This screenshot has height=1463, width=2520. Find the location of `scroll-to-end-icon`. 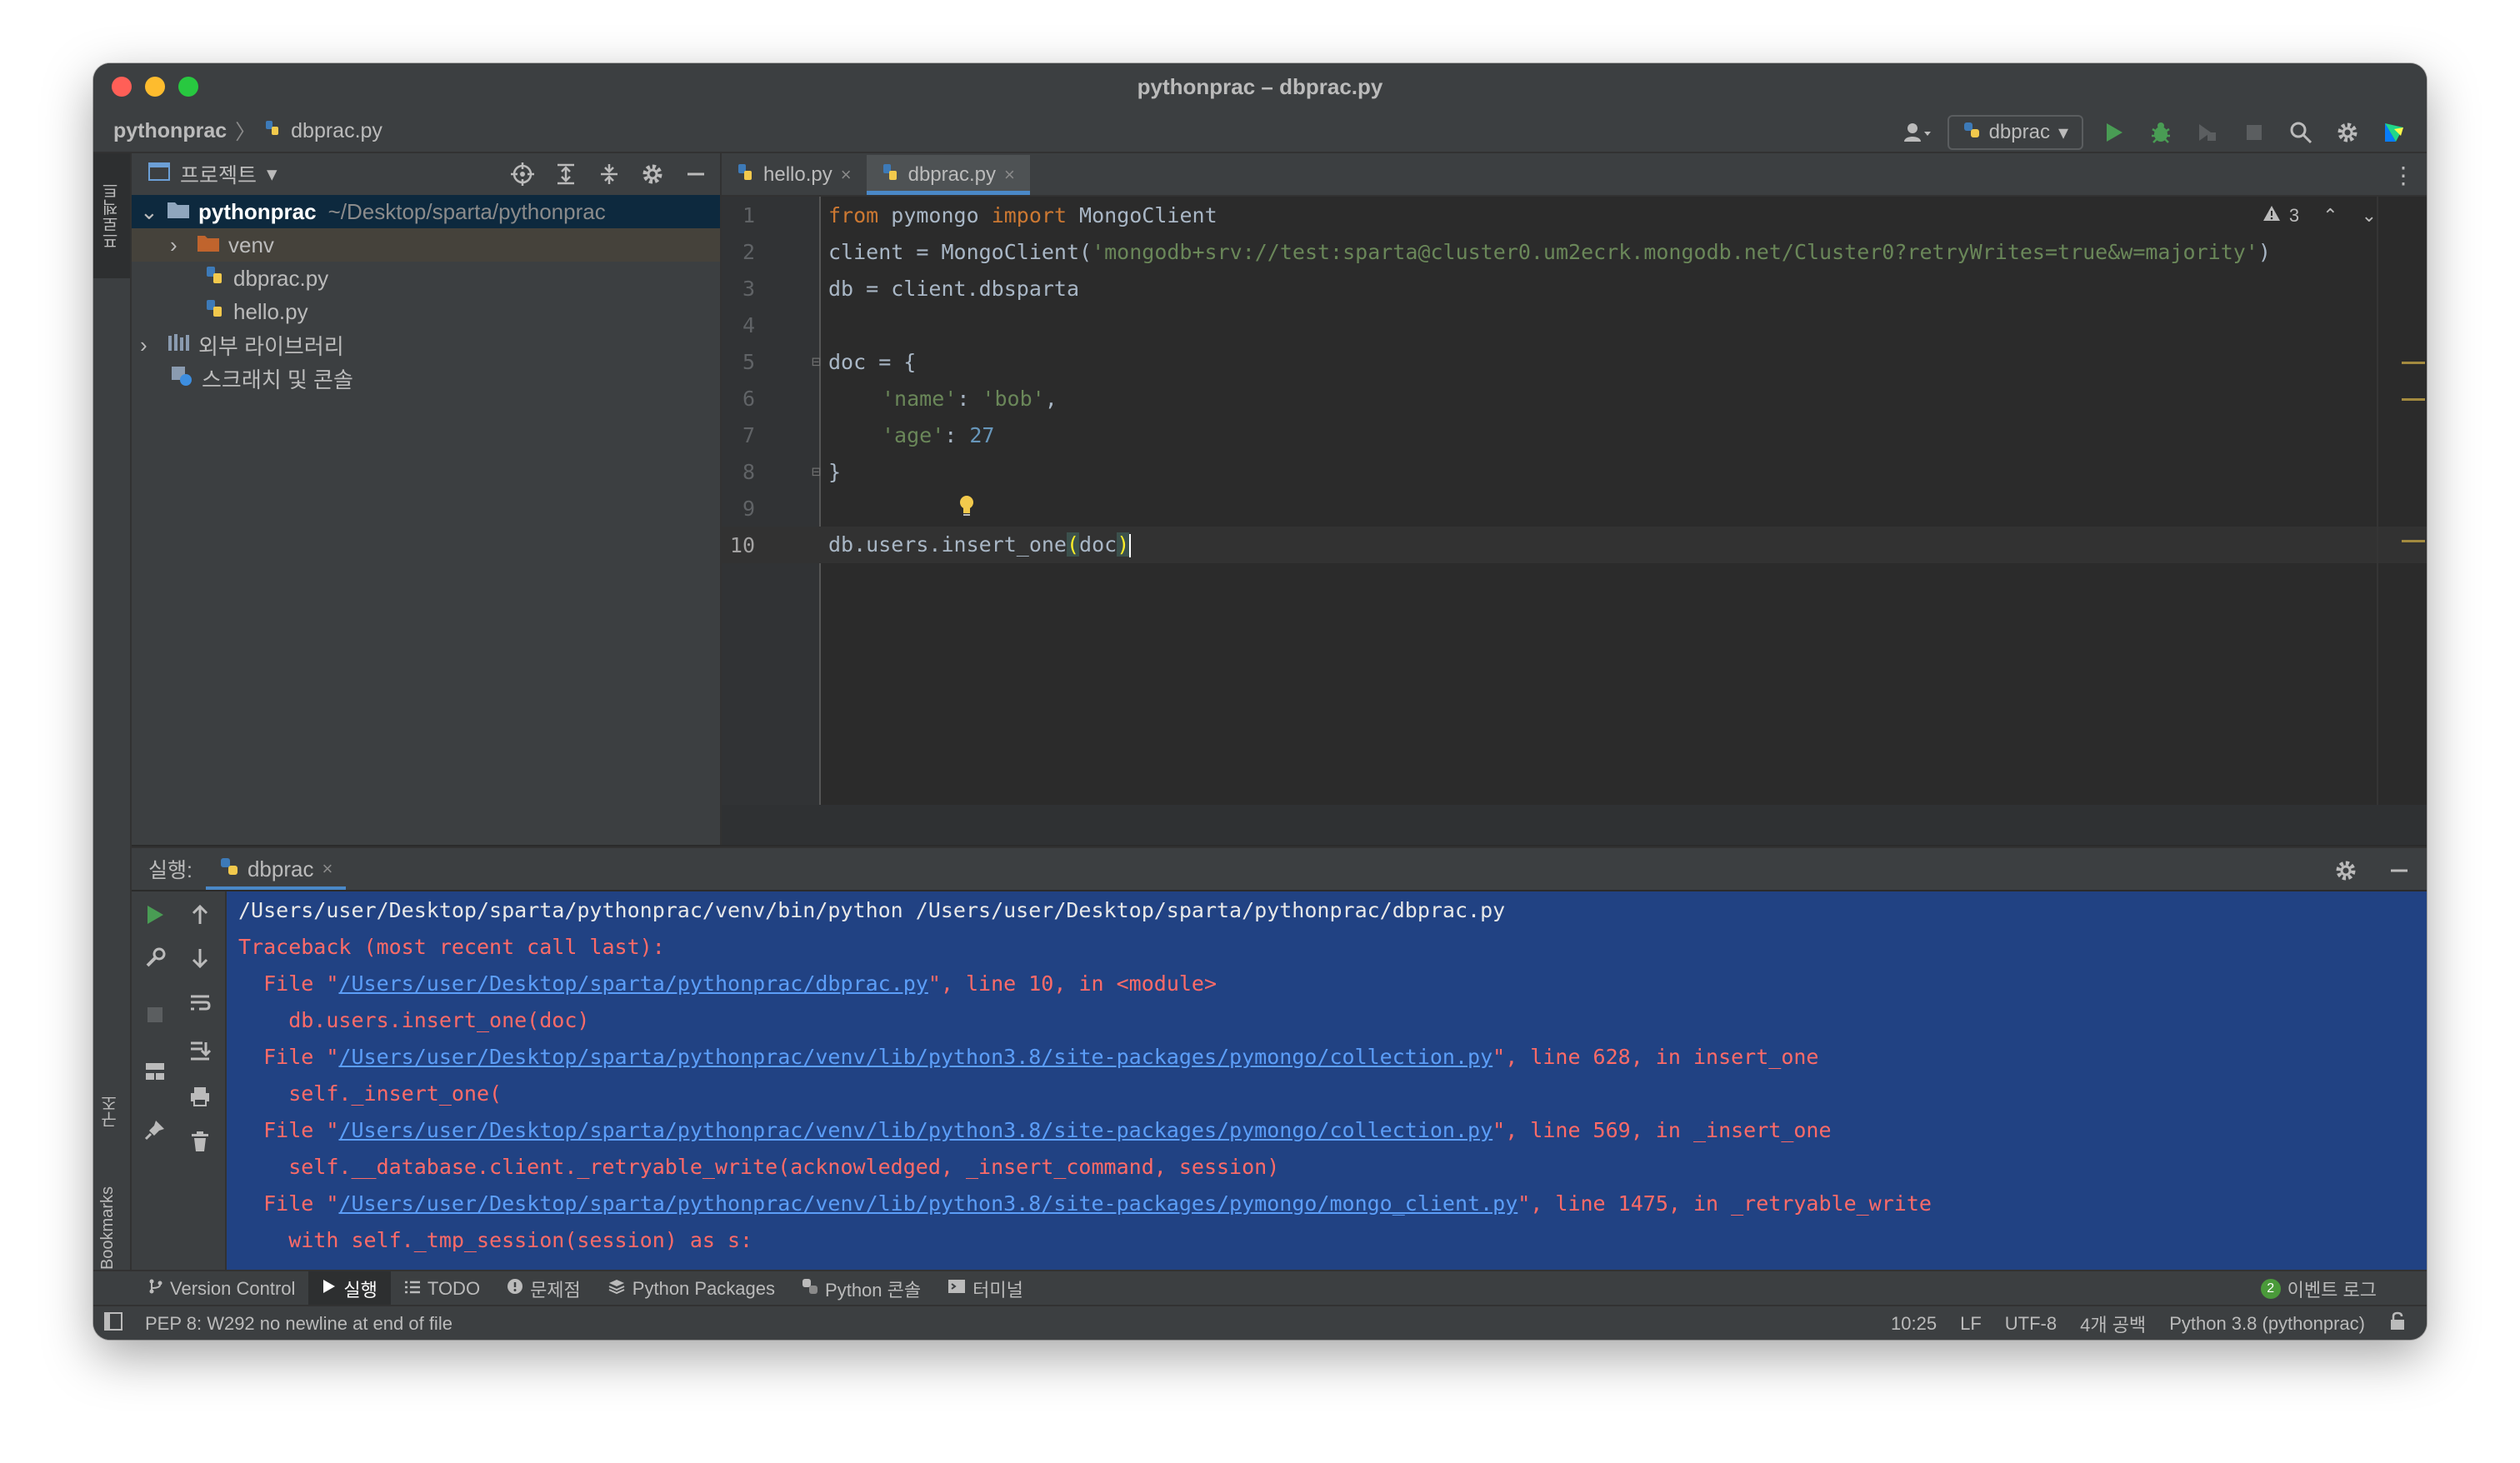

scroll-to-end-icon is located at coordinates (200, 1049).